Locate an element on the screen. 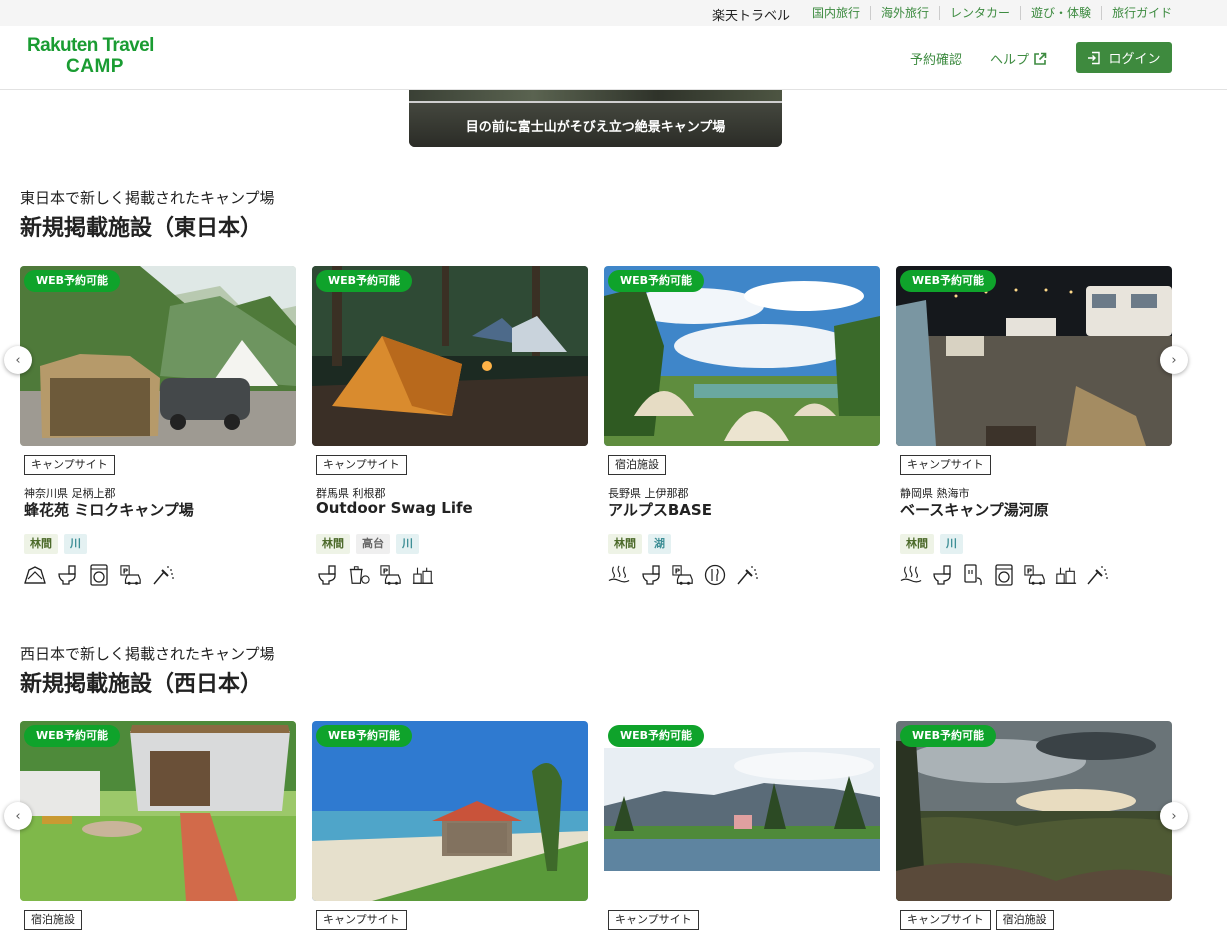 The width and height of the screenshot is (1227, 939). banner-caption: 目の前に富士山がそびえ立つ絶景キャンプ場 is located at coordinates (595, 125).